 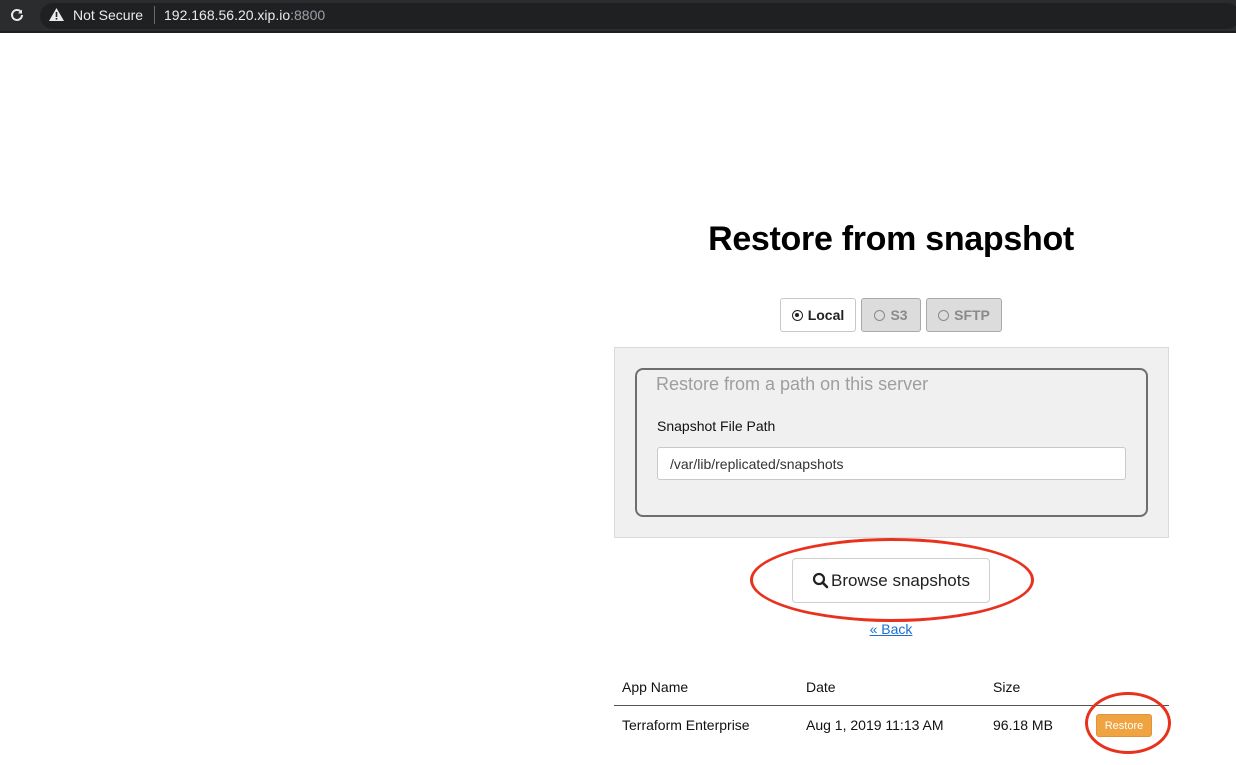 What do you see at coordinates (972, 315) in the screenshot?
I see `source-sftp-label: SFTP` at bounding box center [972, 315].